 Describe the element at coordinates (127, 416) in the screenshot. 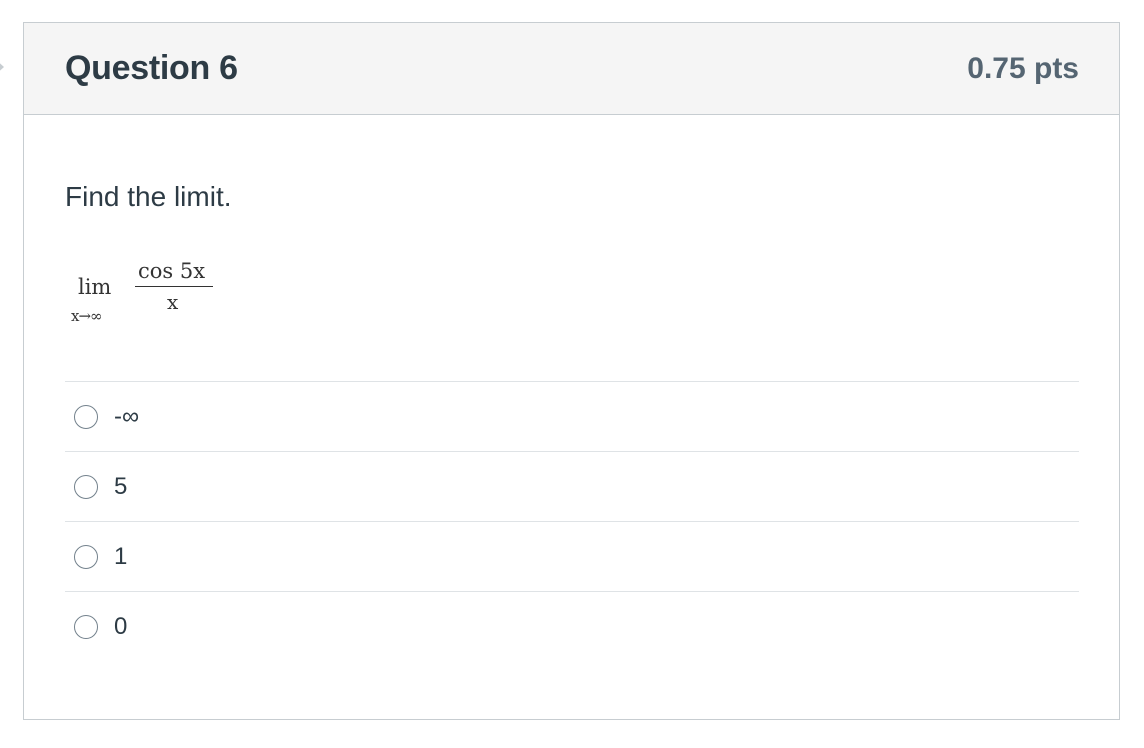

I see `answer-label: -∞` at that location.